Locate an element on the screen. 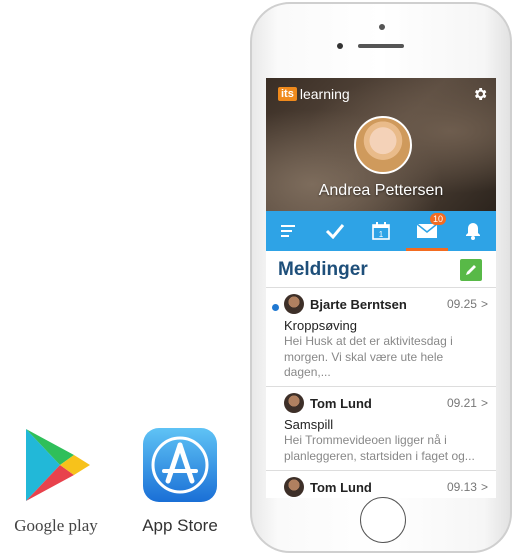 The image size is (515, 553). app-store-label: App Store is located at coordinates (180, 525).